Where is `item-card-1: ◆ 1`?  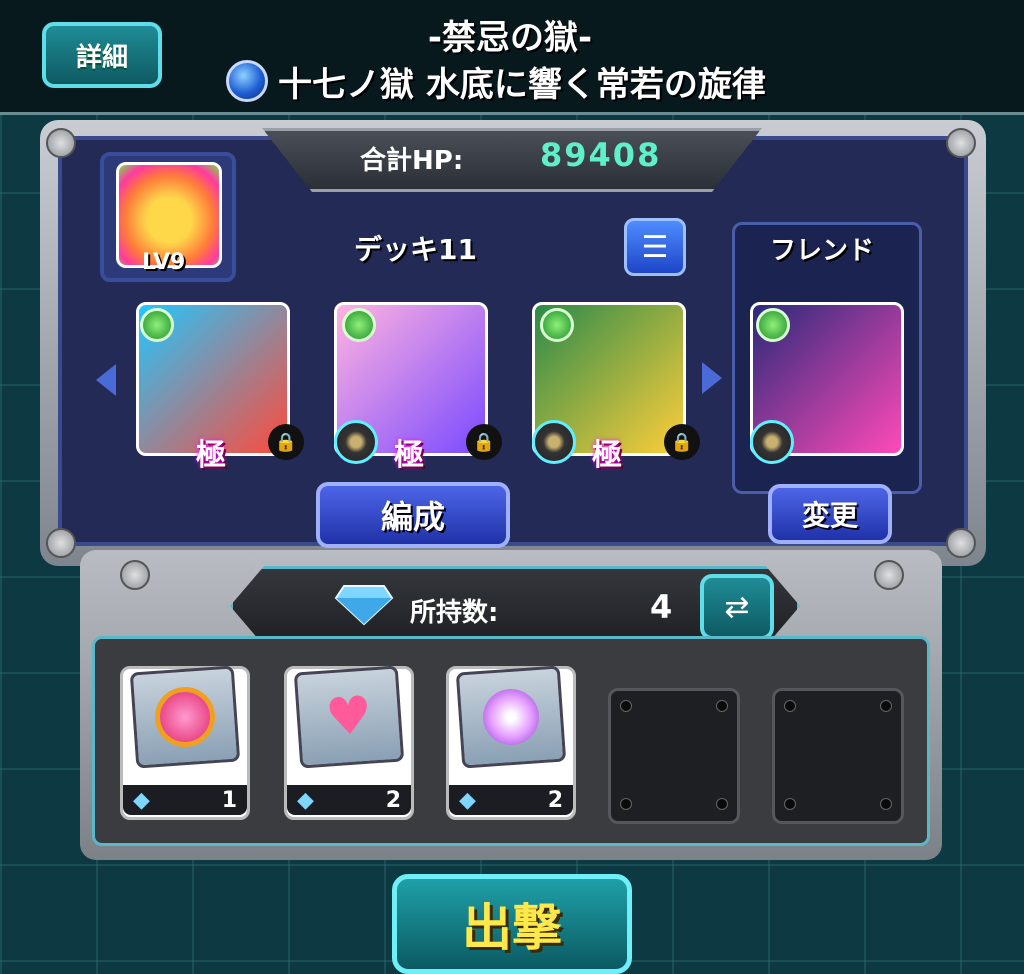
item-card-1: ◆ 1 is located at coordinates (185, 742).